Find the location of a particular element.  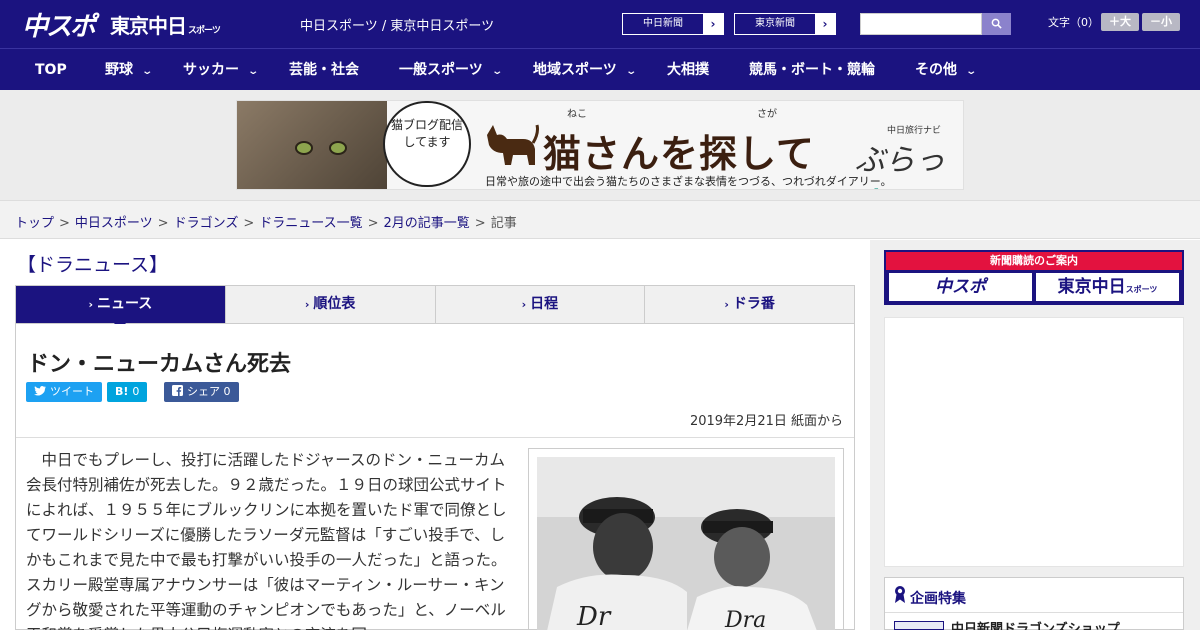

tab-schedule: › 日程 is located at coordinates (541, 304).